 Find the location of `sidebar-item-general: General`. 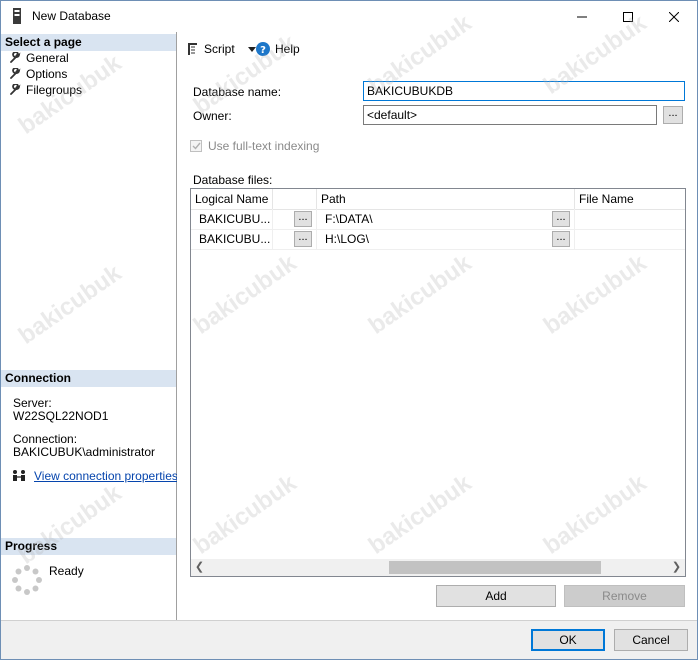

sidebar-item-general: General is located at coordinates (39, 58).